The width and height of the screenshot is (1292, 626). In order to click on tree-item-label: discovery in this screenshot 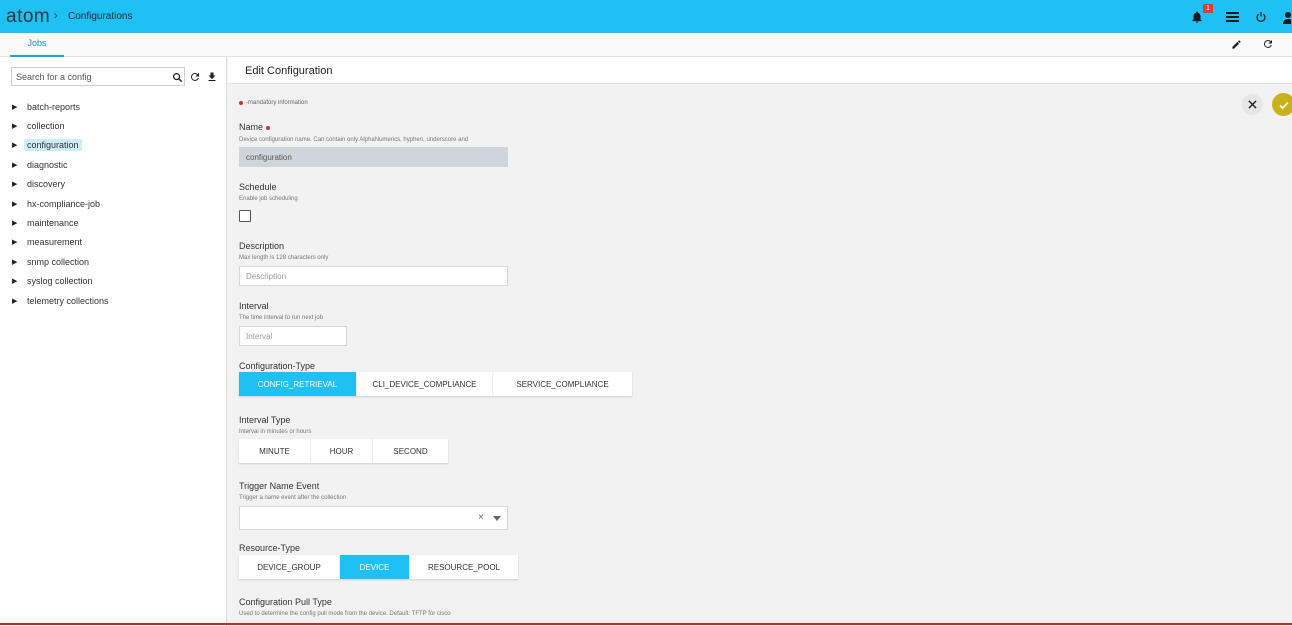, I will do `click(46, 184)`.